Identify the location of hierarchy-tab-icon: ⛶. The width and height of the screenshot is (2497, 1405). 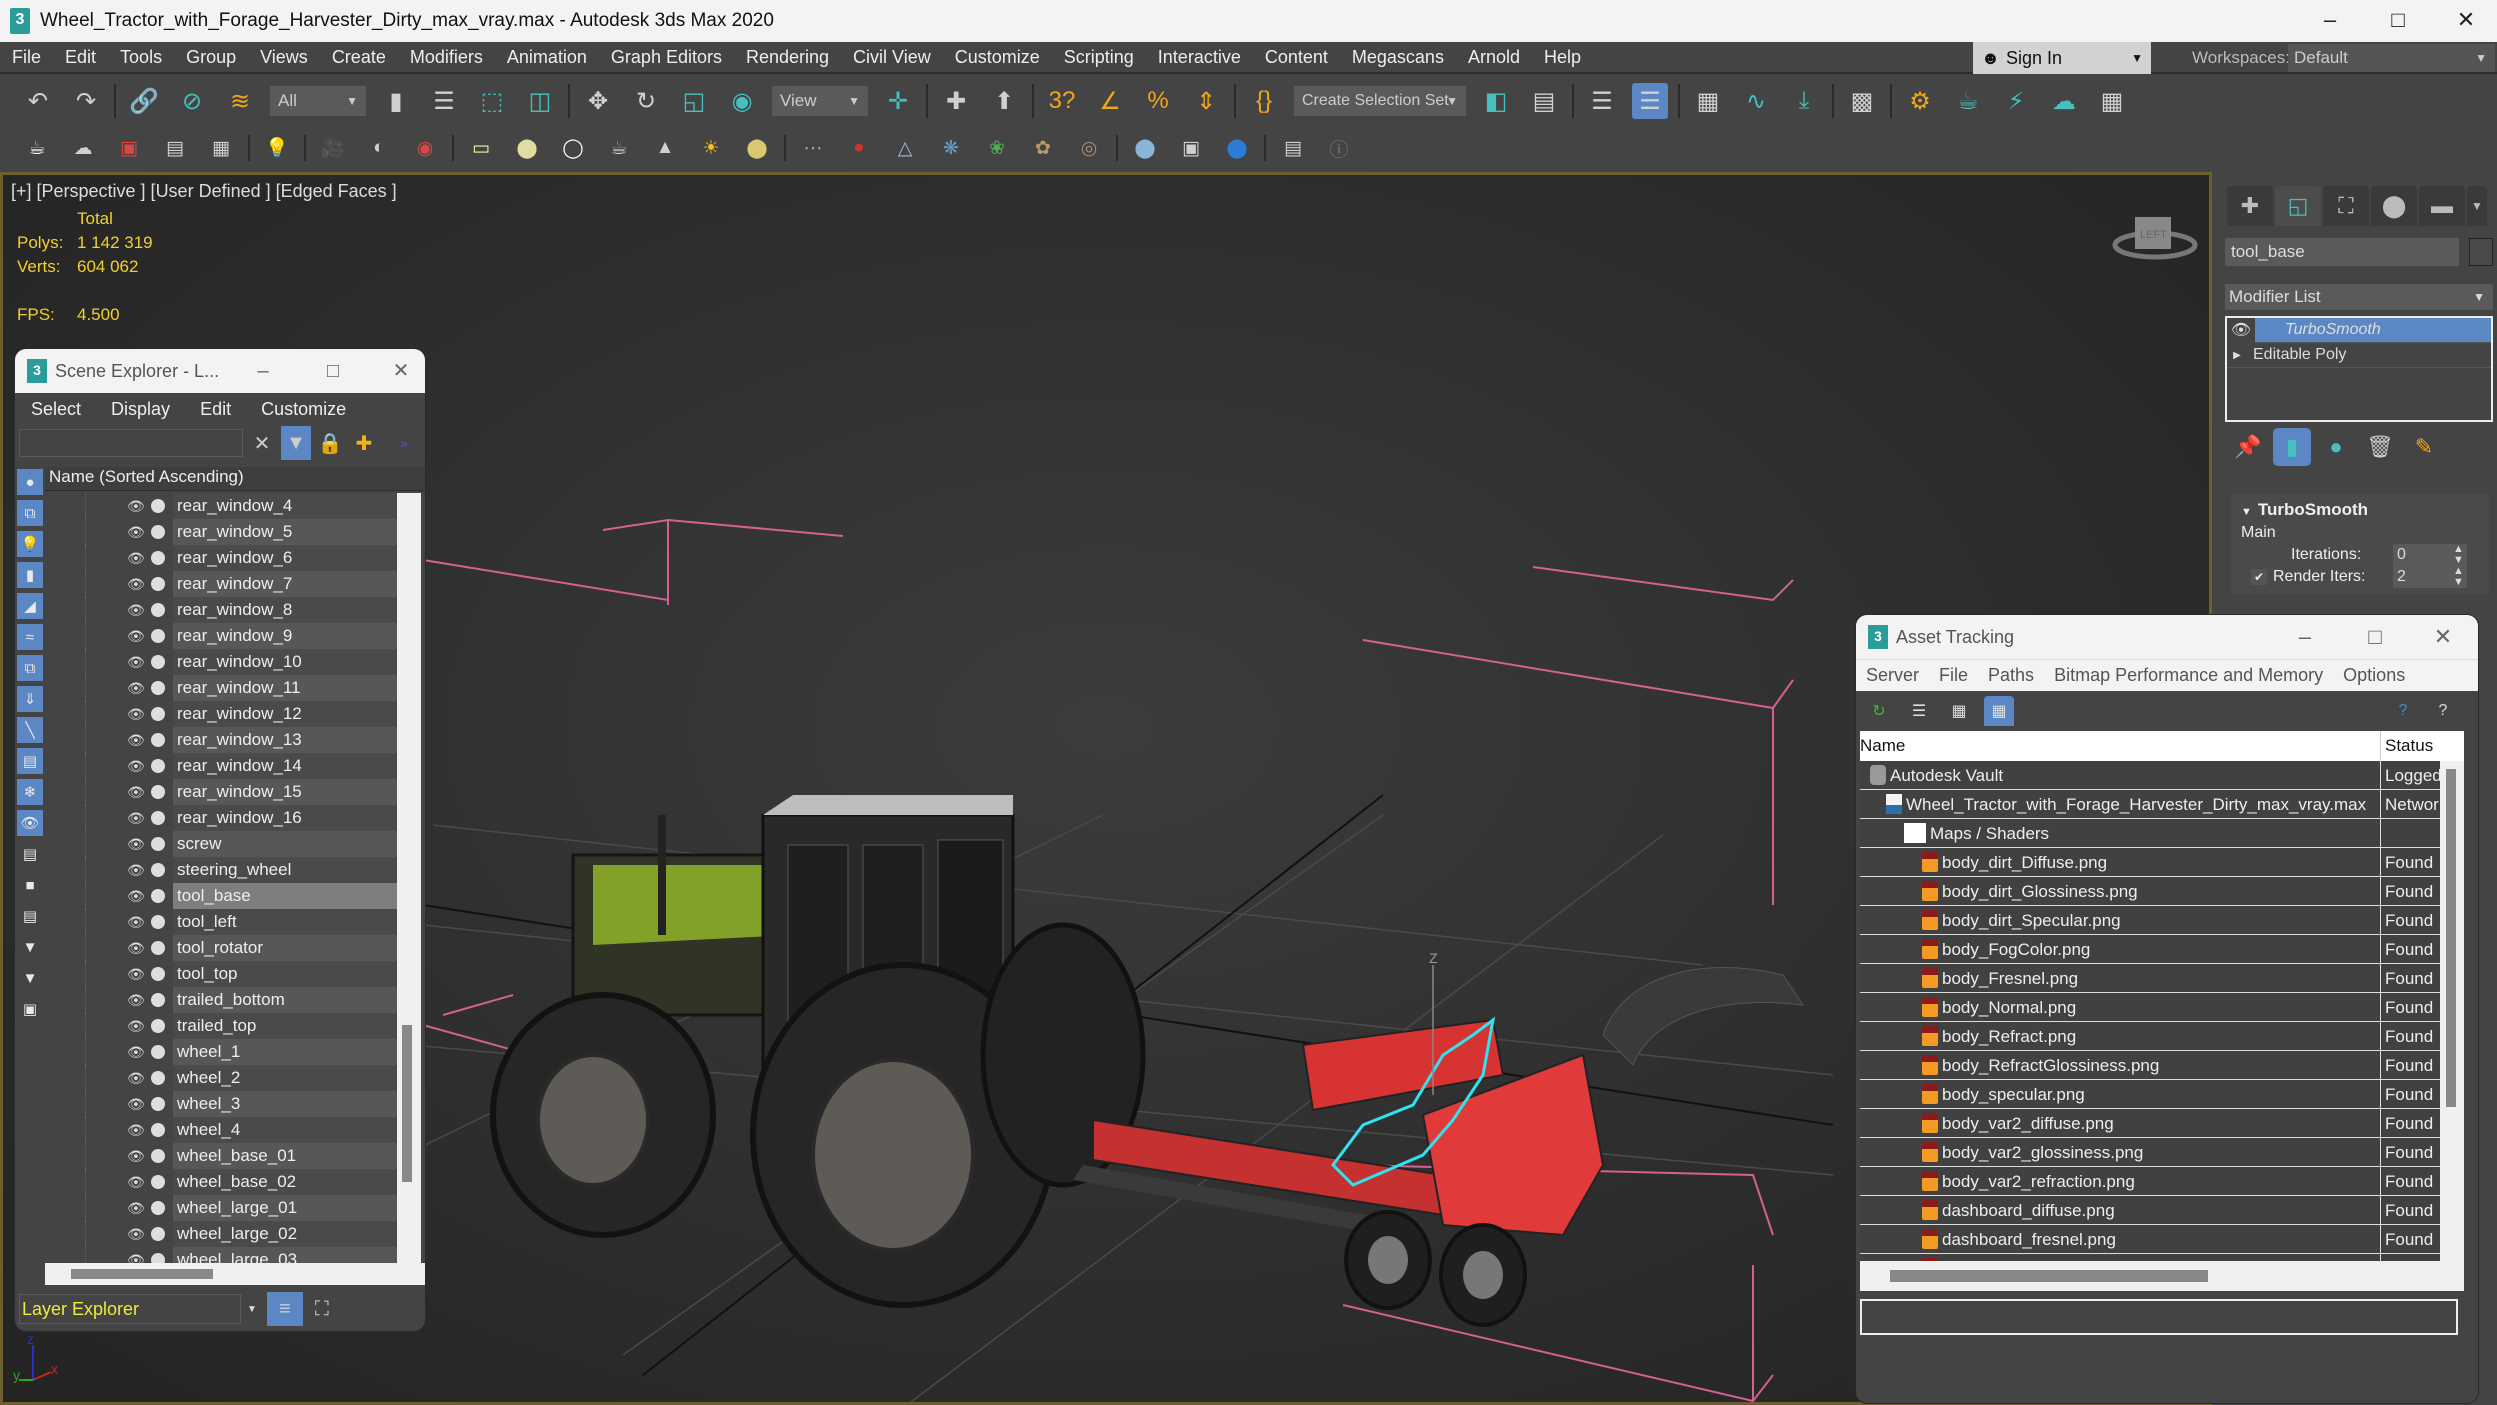
(2346, 206).